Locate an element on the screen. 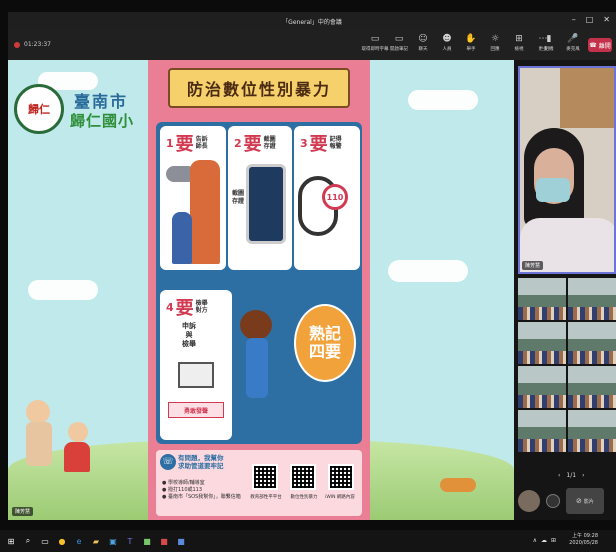  dog-illustration is located at coordinates (458, 485).